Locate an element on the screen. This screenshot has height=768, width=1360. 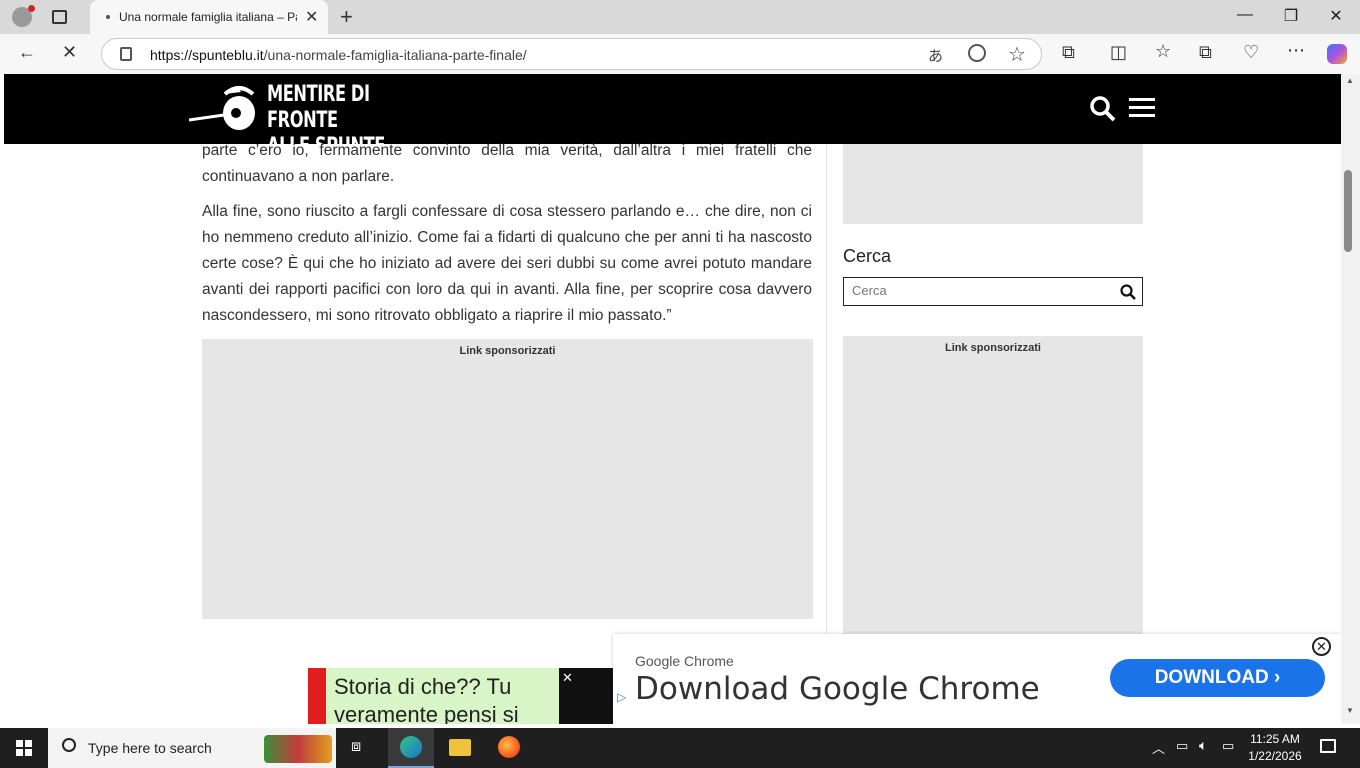
notifications-icon is located at coordinates (1328, 746).